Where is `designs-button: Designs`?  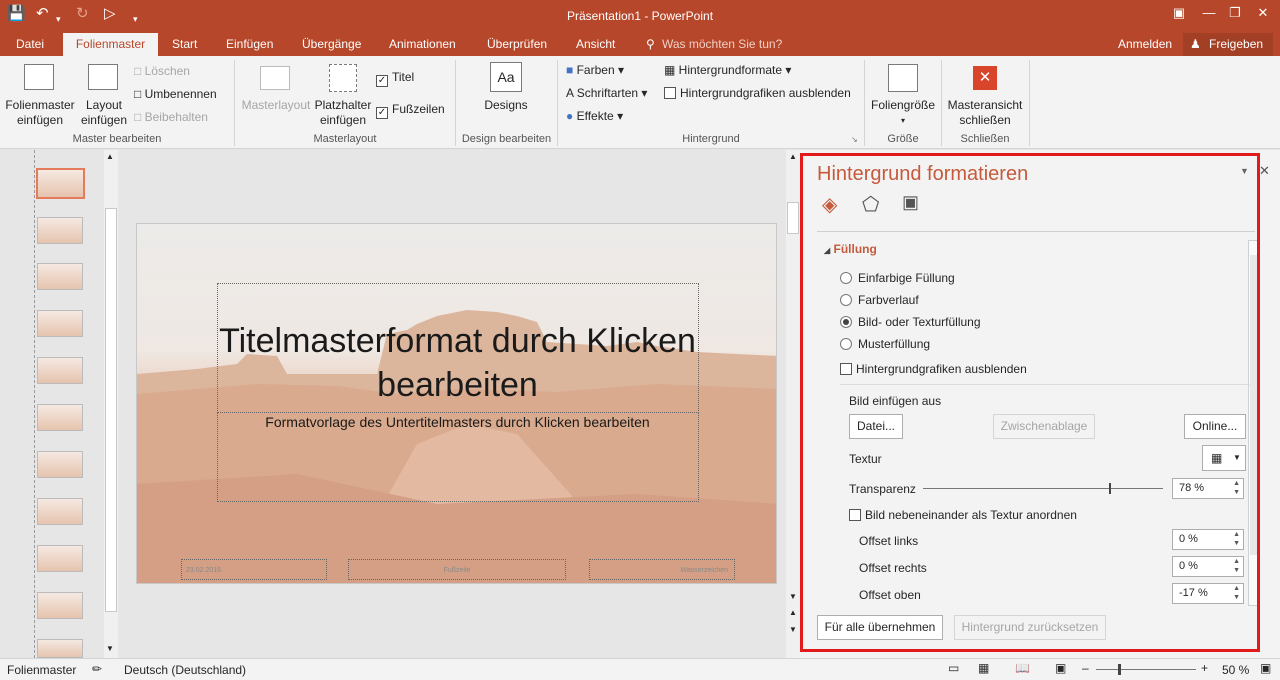
designs-button: Designs is located at coordinates (506, 105).